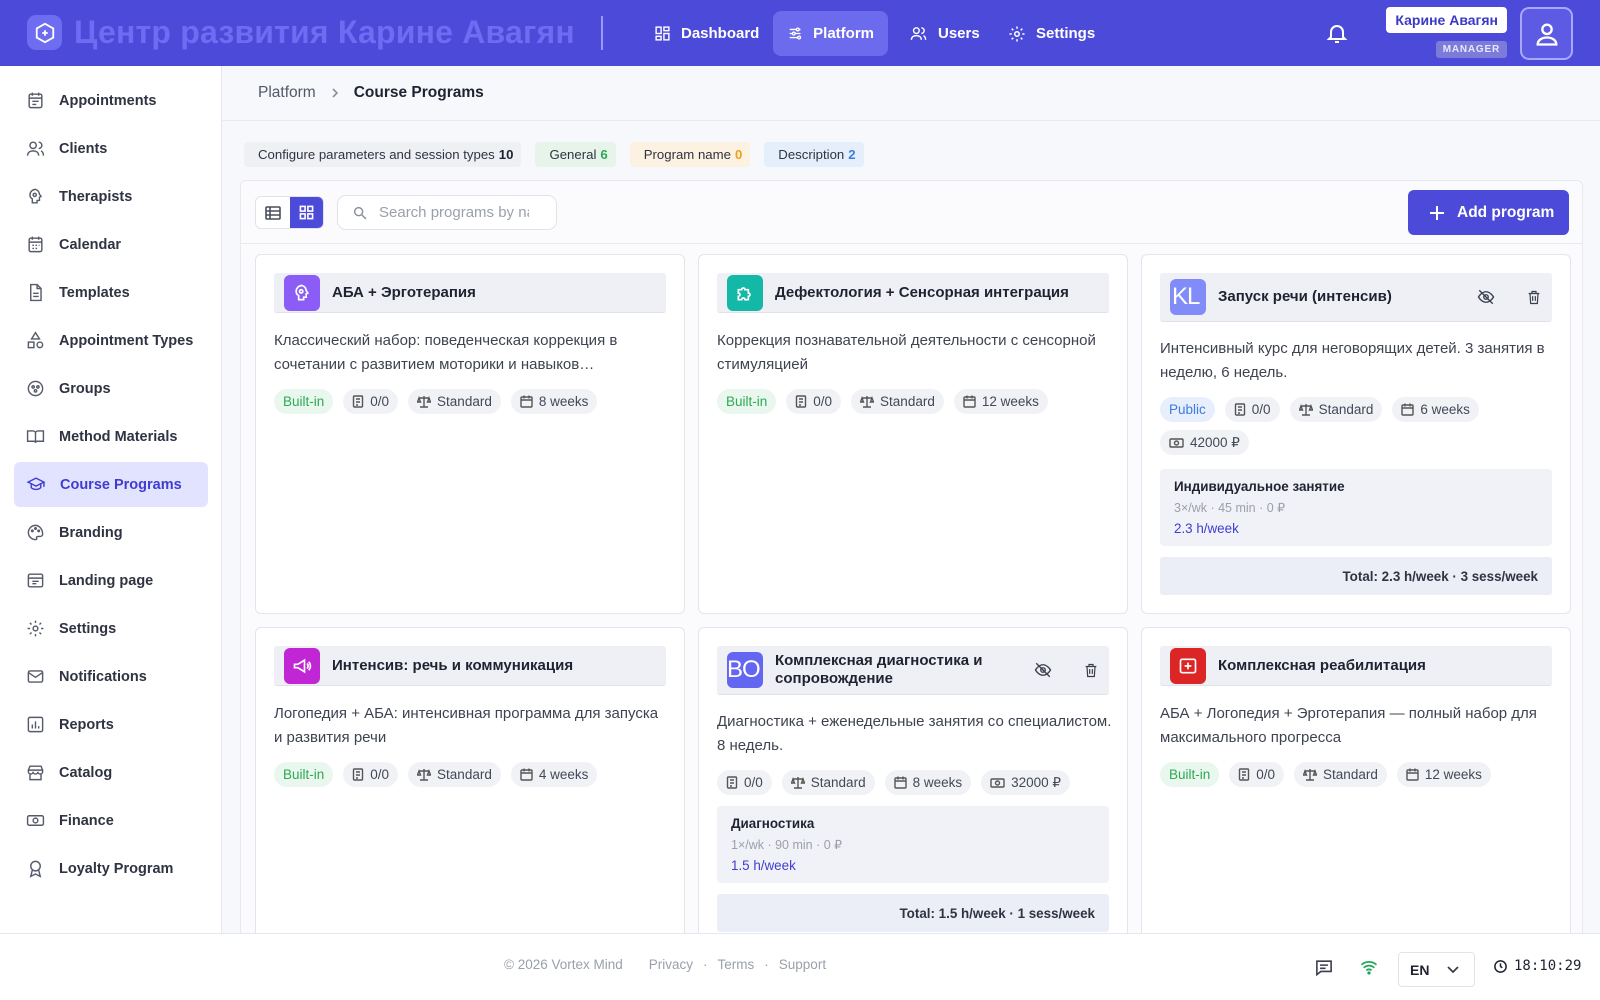 This screenshot has width=1600, height=1000. What do you see at coordinates (506, 154) in the screenshot?
I see `stat-count: 10` at bounding box center [506, 154].